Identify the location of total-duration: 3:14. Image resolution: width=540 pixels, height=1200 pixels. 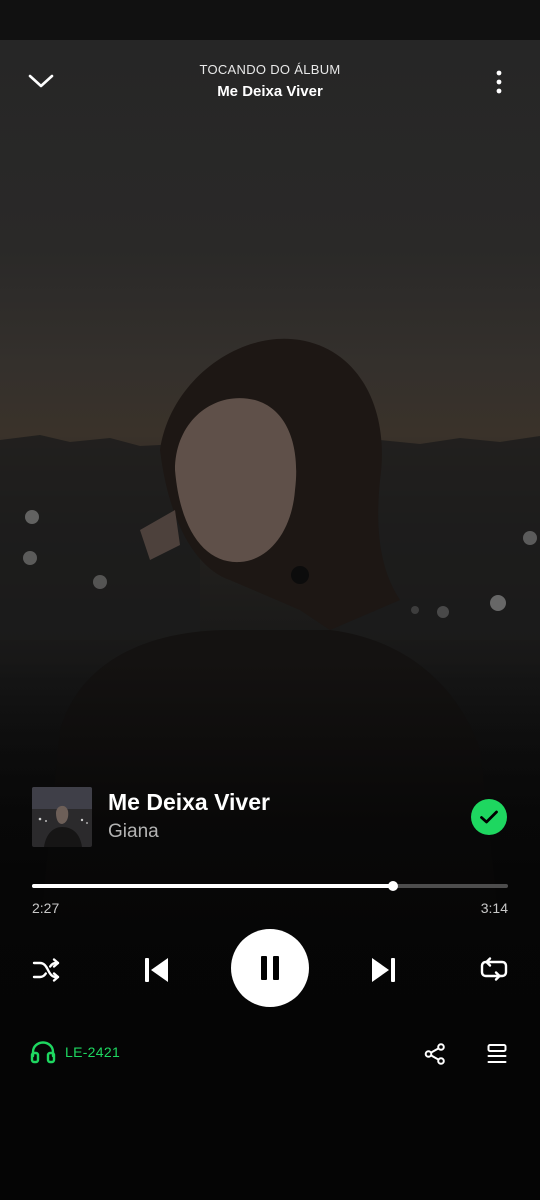
(494, 908).